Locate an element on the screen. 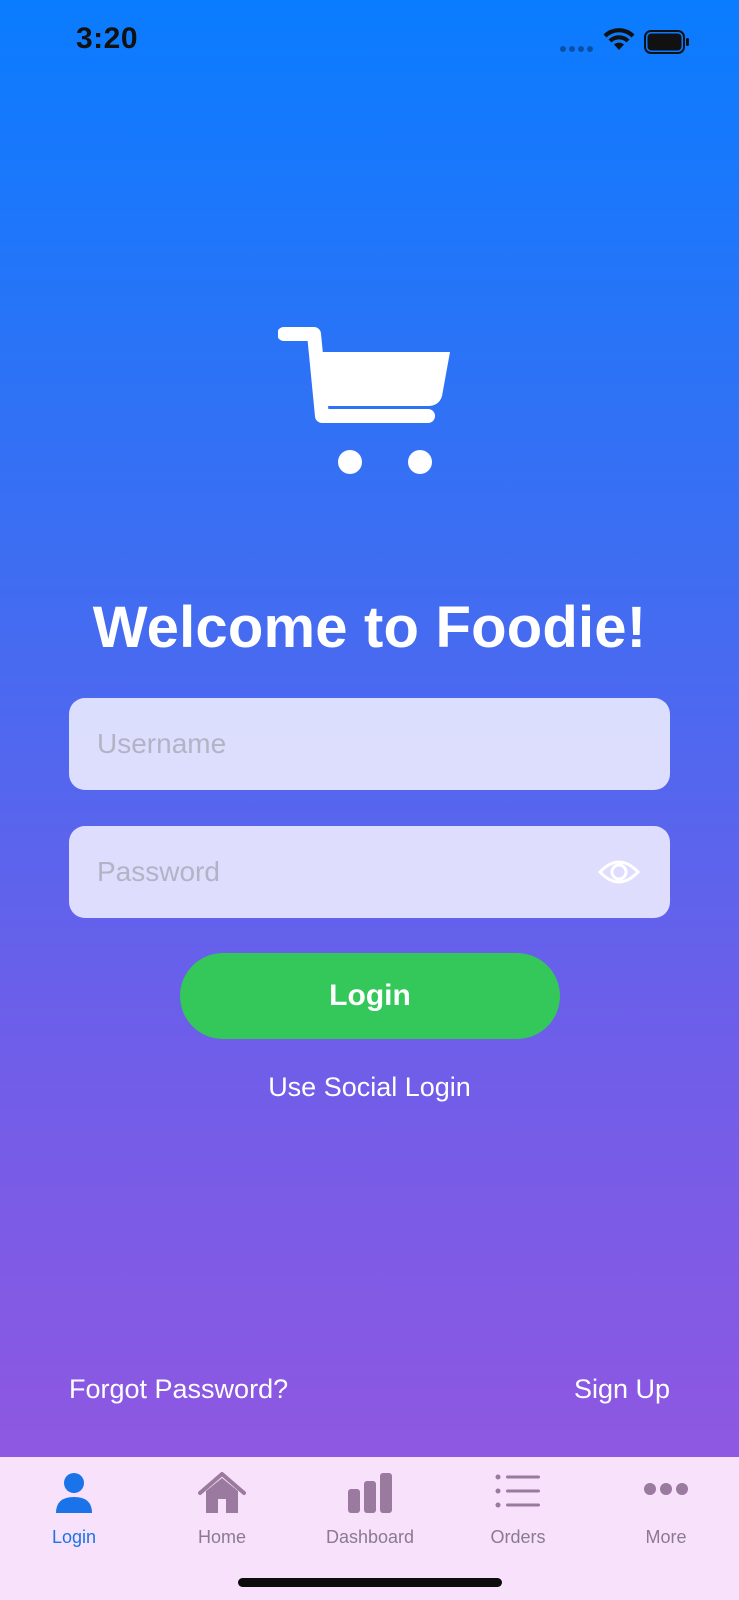  wifi-icon is located at coordinates (619, 39).